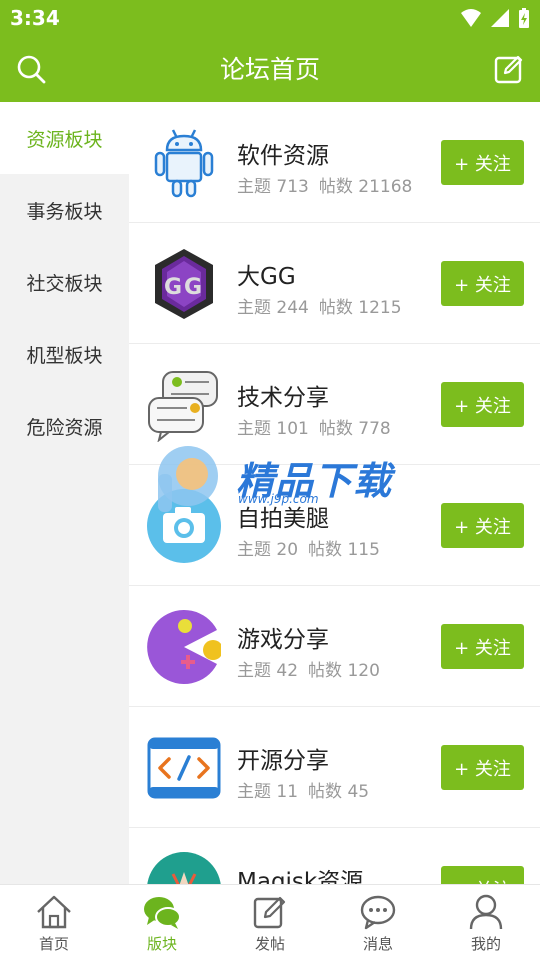 Image resolution: width=540 pixels, height=960 pixels. What do you see at coordinates (283, 761) in the screenshot?
I see `forum-name: 开源分享` at bounding box center [283, 761].